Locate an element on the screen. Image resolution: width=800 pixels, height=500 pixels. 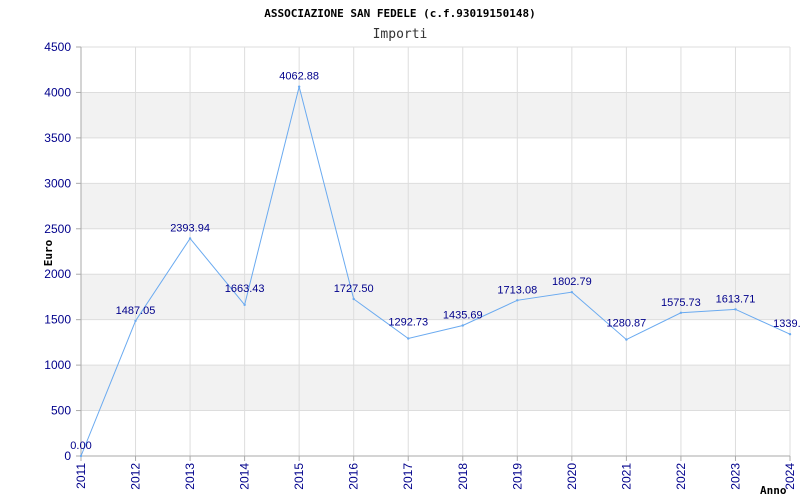
y-tick-label: 3500 is located at coordinates (57, 138).